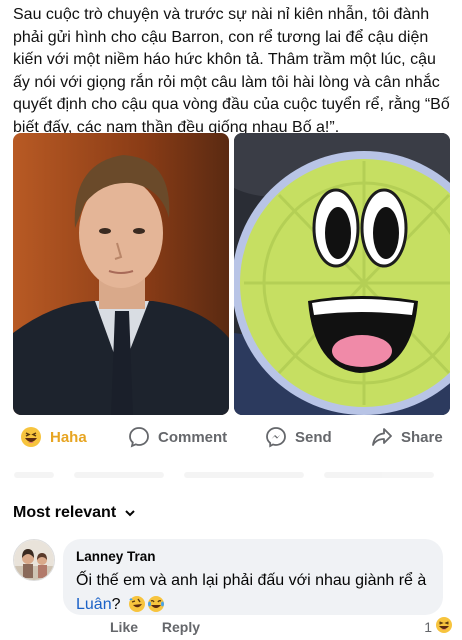  Describe the element at coordinates (252, 556) in the screenshot. I see `comment-author: Lanney Tran` at that location.